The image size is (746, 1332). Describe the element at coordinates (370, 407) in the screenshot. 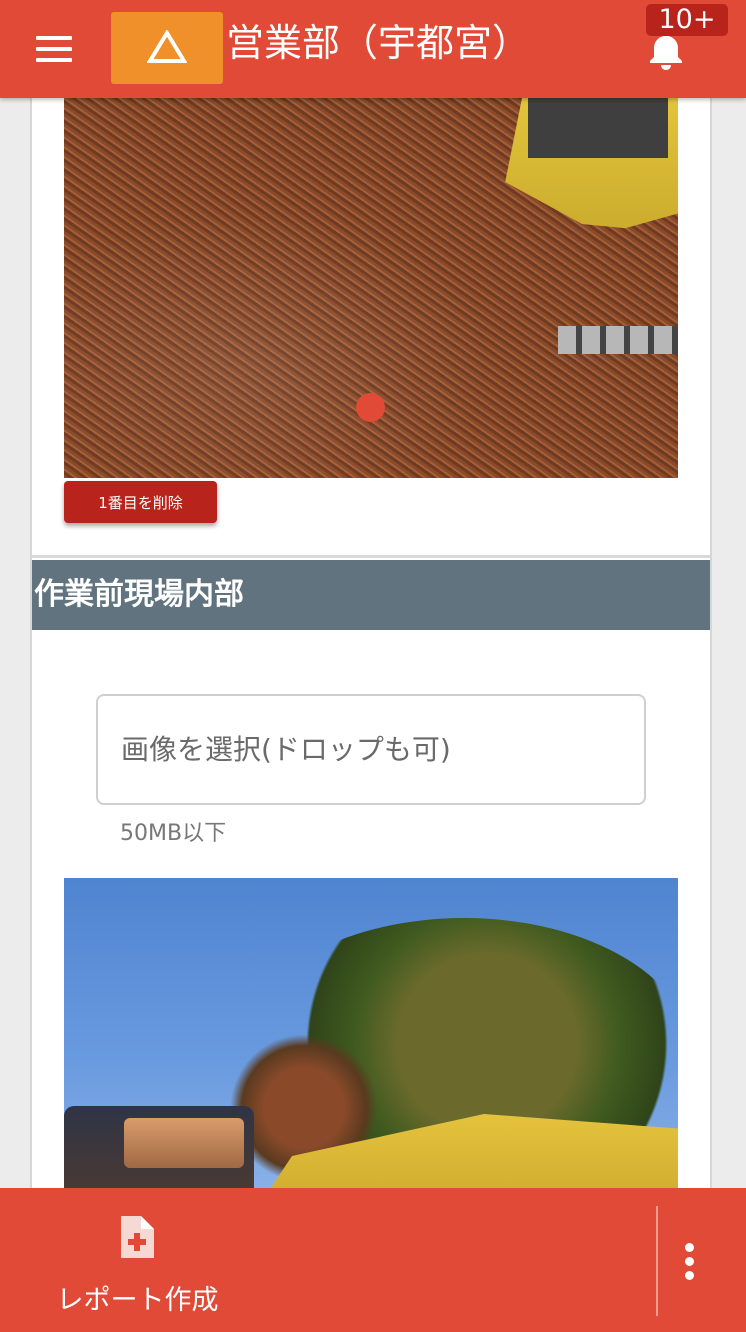

I see `image-marker-dot` at that location.